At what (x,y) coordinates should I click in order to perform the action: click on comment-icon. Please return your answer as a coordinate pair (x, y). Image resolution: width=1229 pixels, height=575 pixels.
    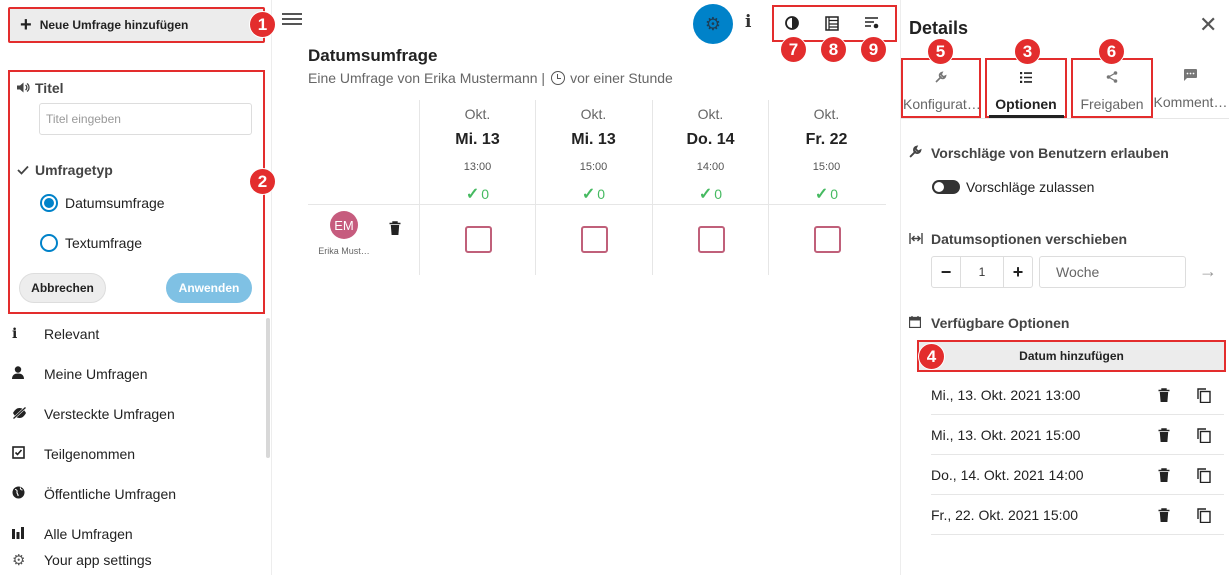
    Looking at the image, I should click on (1190, 76).